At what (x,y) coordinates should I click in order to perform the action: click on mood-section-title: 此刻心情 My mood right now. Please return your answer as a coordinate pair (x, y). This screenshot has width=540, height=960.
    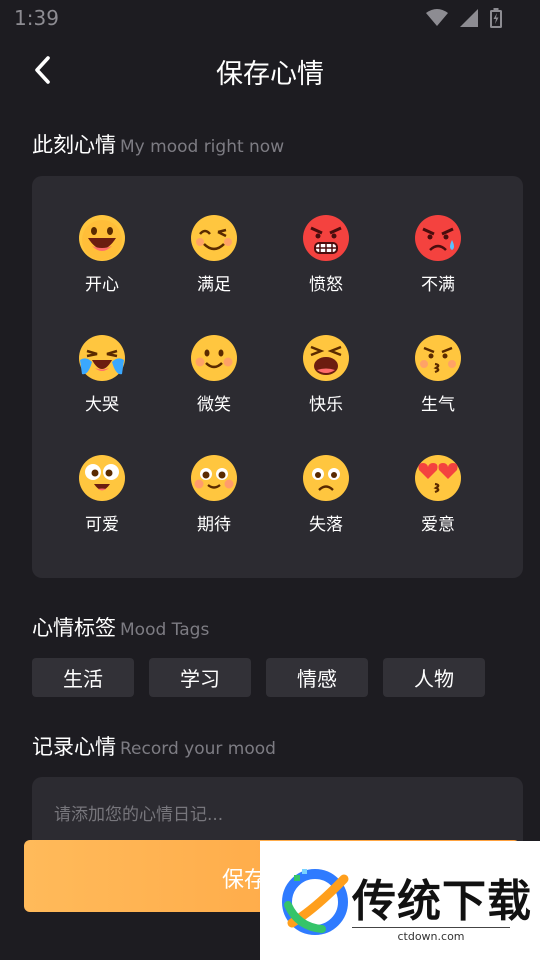
    Looking at the image, I should click on (158, 144).